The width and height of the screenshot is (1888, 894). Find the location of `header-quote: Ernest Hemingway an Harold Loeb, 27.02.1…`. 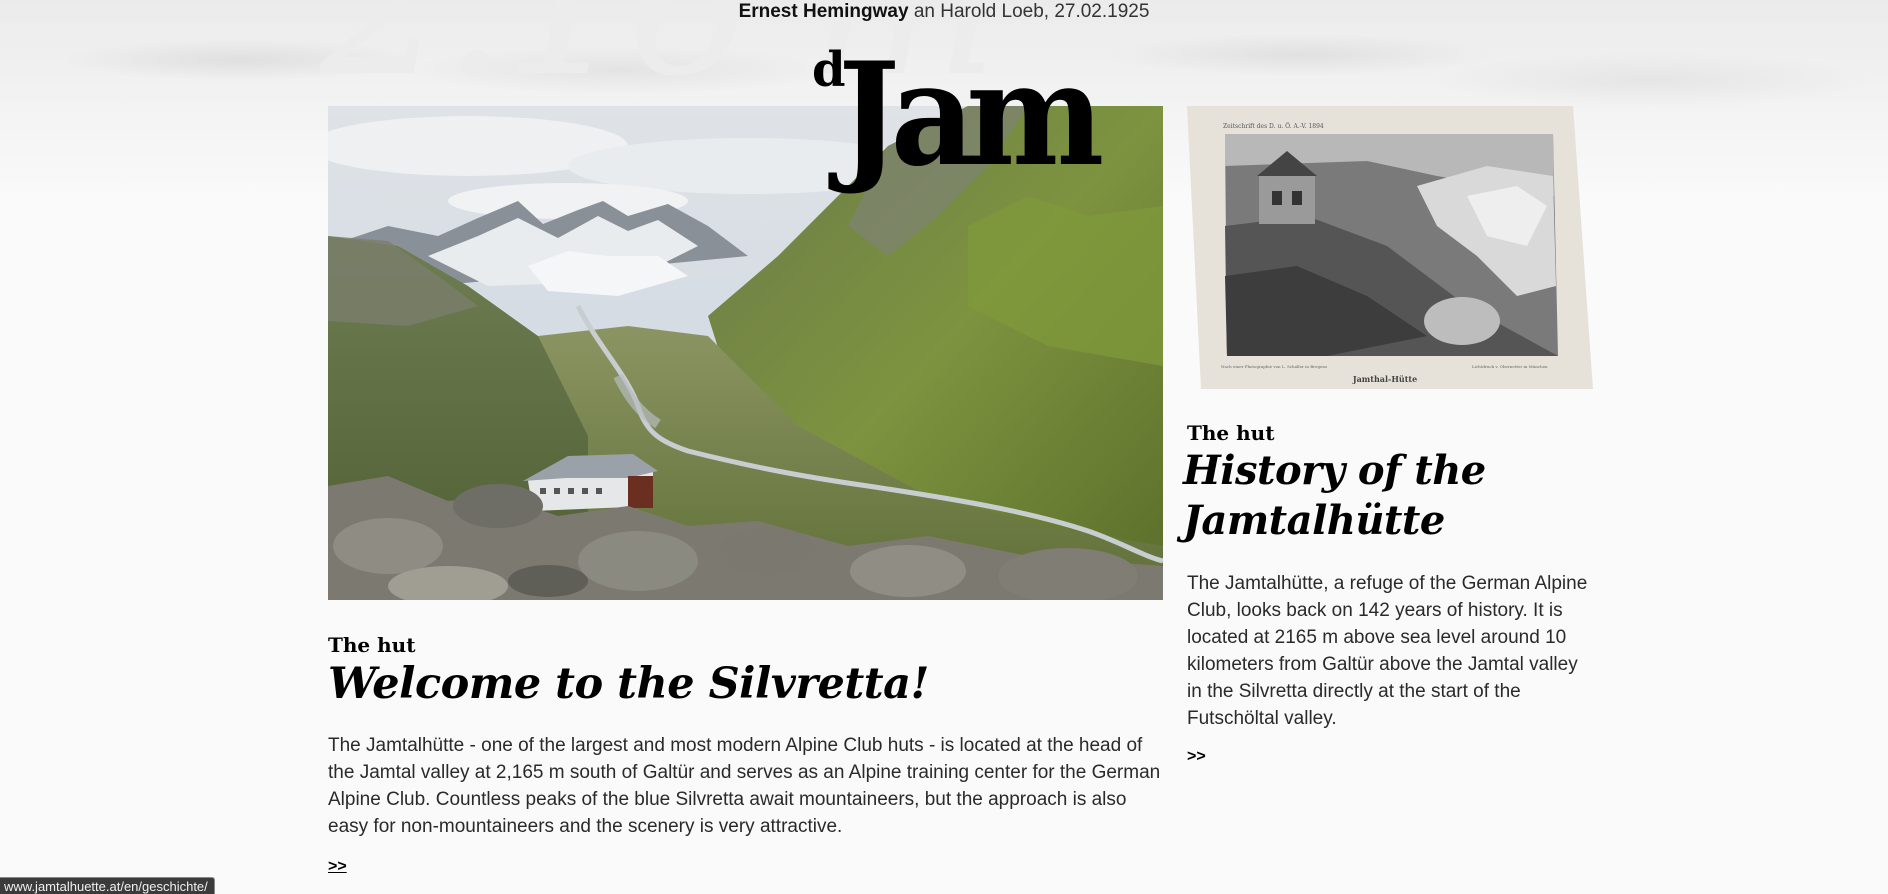

header-quote: Ernest Hemingway an Harold Loeb, 27.02.1… is located at coordinates (944, 12).